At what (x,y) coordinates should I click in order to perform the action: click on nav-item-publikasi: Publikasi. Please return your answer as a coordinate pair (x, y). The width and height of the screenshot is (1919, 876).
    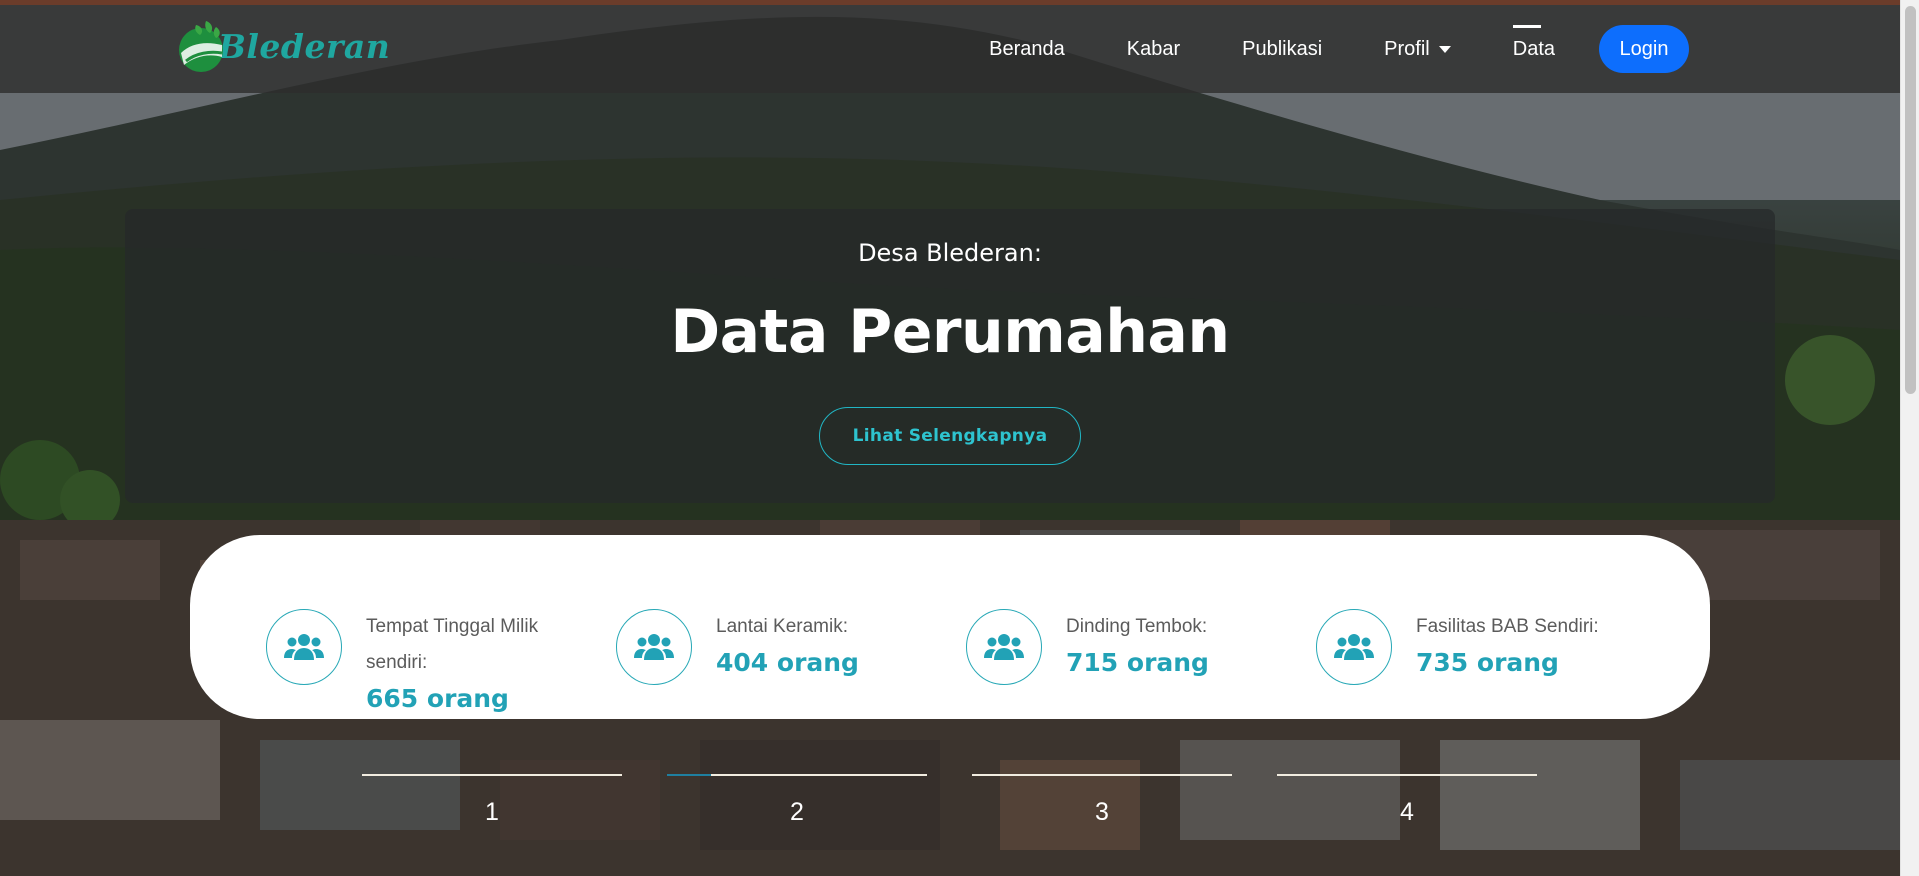
    Looking at the image, I should click on (1282, 49).